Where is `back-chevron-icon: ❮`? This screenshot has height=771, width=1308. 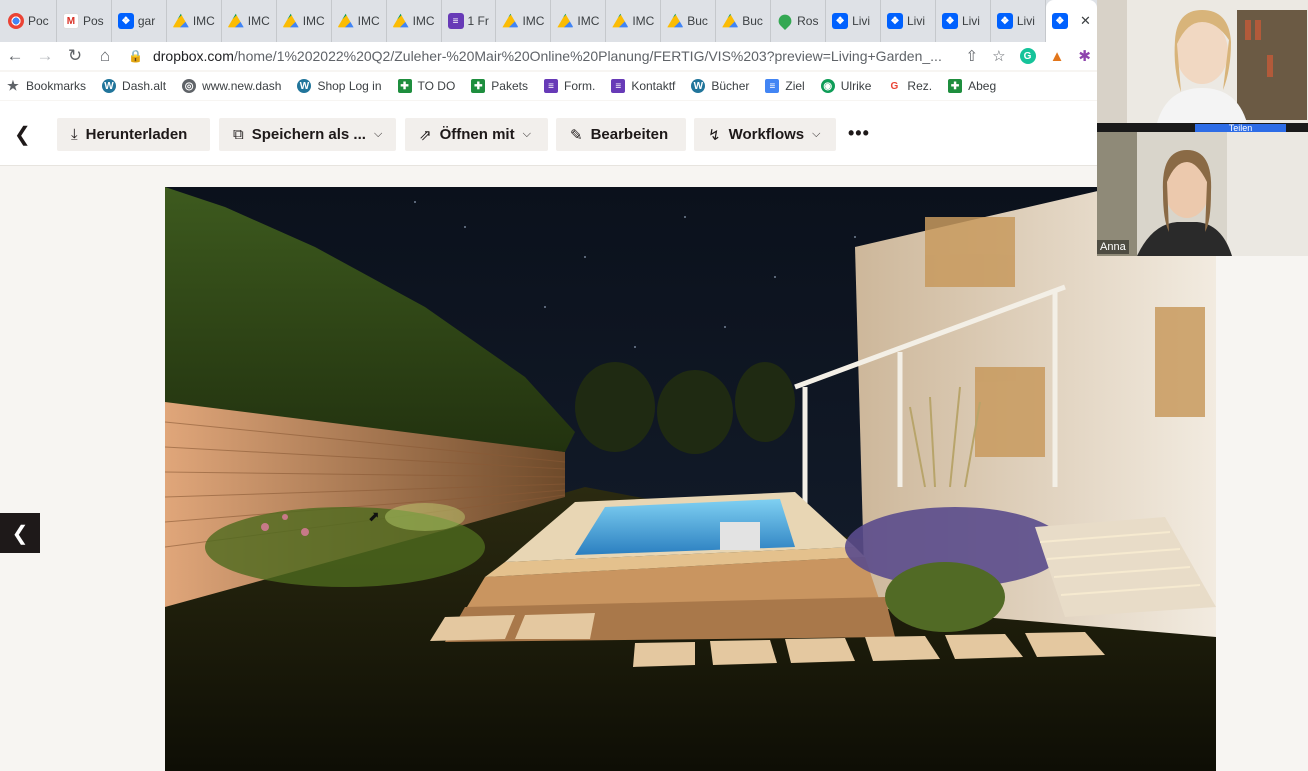 back-chevron-icon: ❮ is located at coordinates (22, 134).